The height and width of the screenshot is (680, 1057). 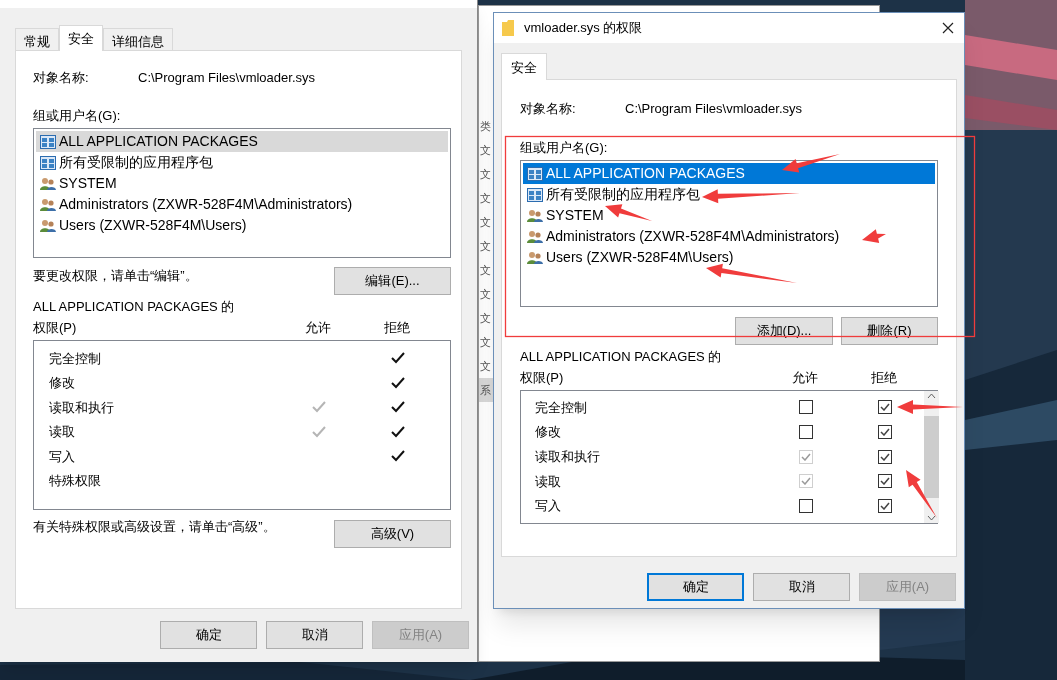 I want to click on folder-icon, so click(x=508, y=28).